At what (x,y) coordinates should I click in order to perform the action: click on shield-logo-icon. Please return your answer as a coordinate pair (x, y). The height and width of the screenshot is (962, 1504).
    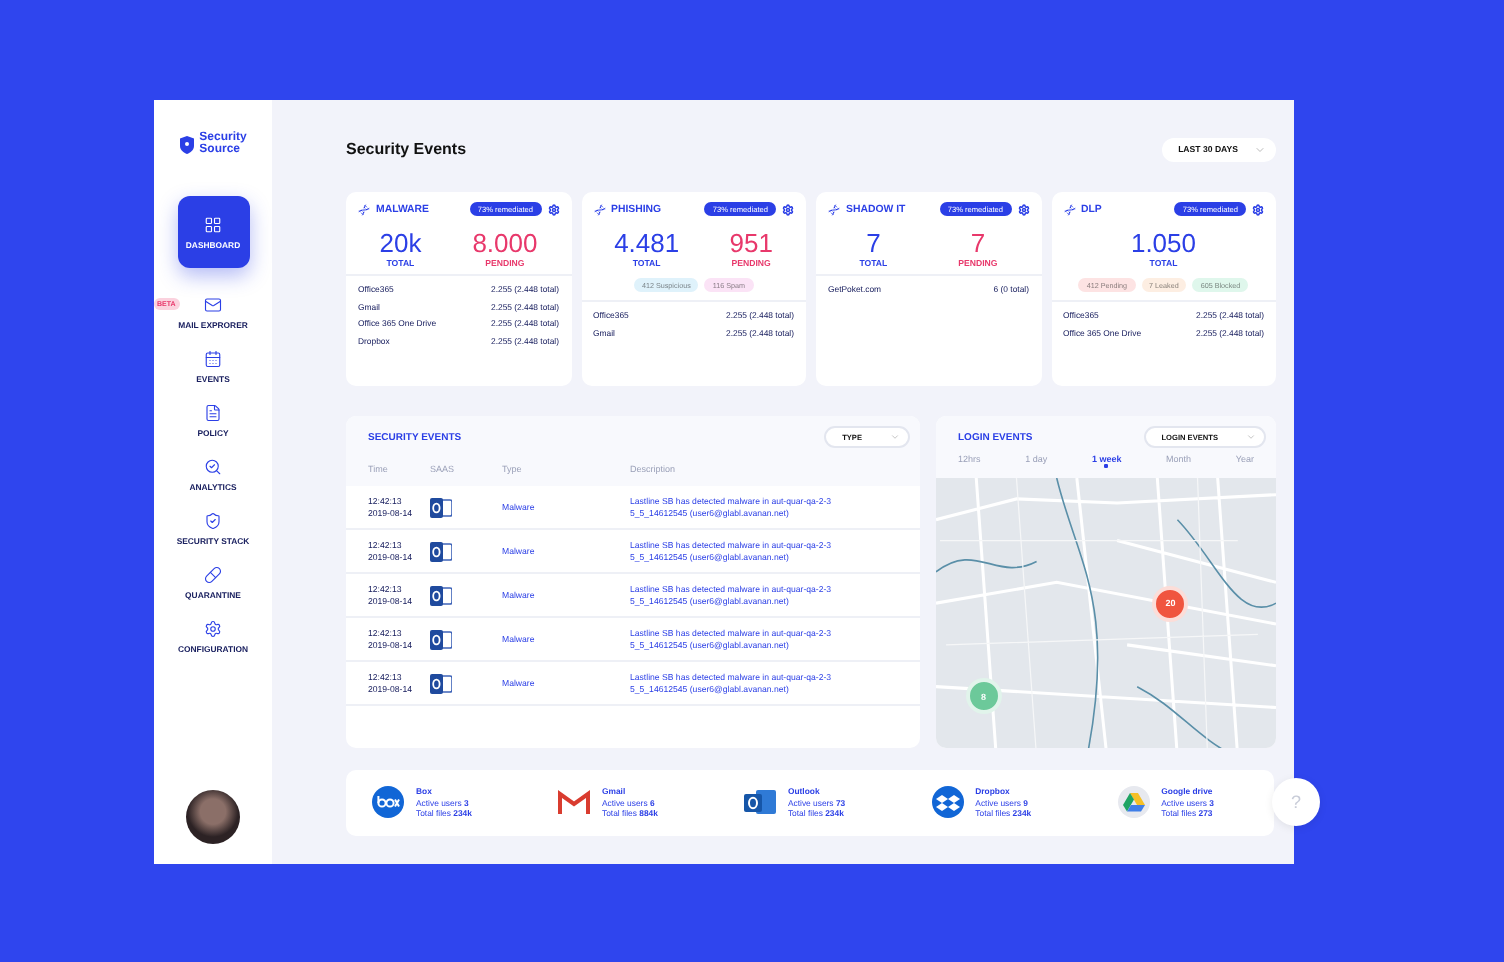
    Looking at the image, I should click on (186, 144).